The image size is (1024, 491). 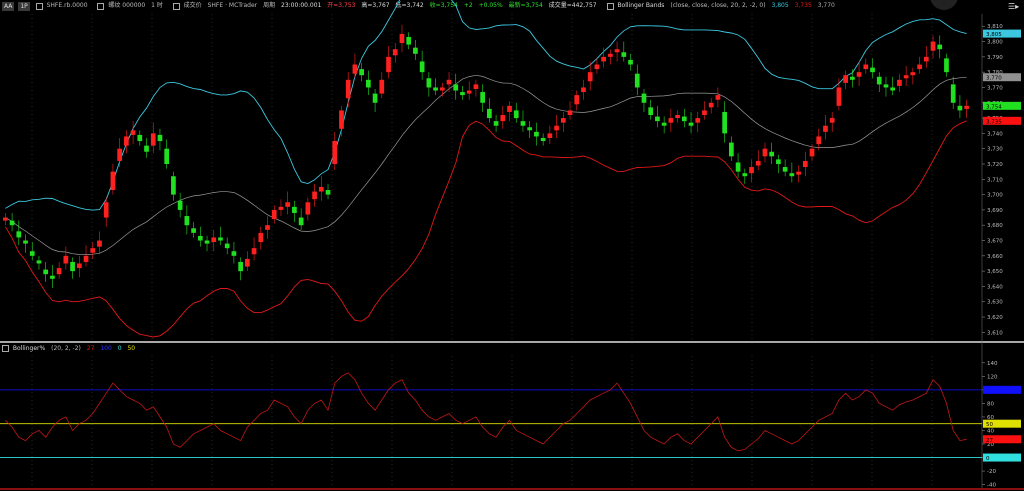 What do you see at coordinates (990, 404) in the screenshot?
I see `osc-y-tick-label: 80` at bounding box center [990, 404].